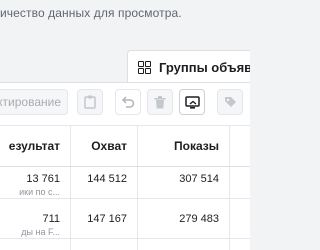 Image resolution: width=320 pixels, height=250 pixels. I want to click on cell-result: 711, so click(51, 219).